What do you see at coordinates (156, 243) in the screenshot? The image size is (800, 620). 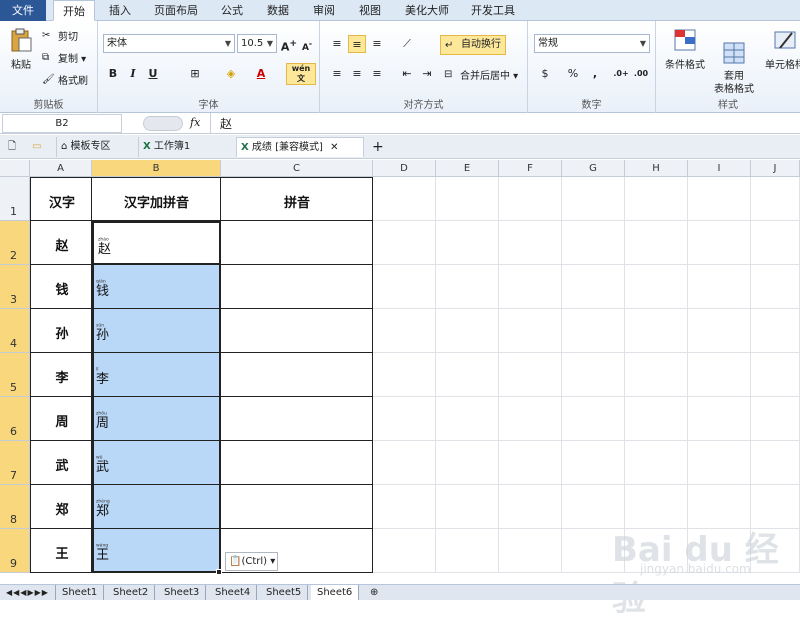 I see `active-cell: zhào 赵` at bounding box center [156, 243].